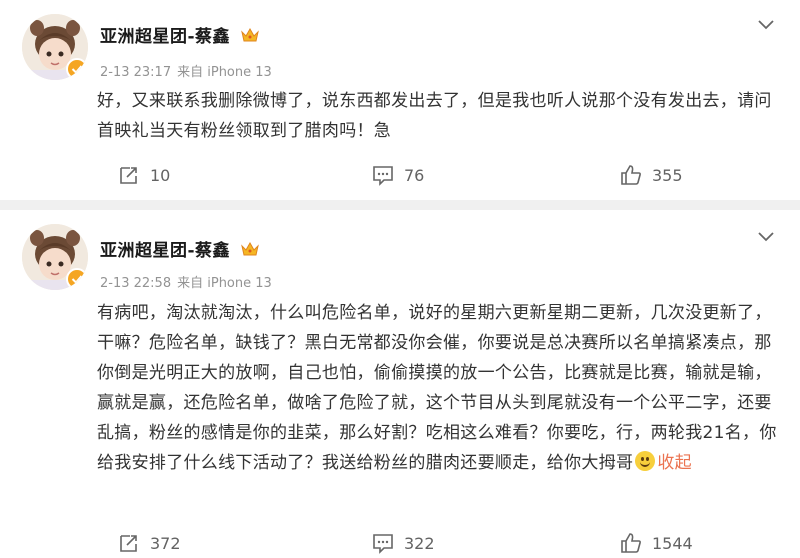 This screenshot has width=800, height=558. I want to click on comment-button: 322, so click(403, 543).